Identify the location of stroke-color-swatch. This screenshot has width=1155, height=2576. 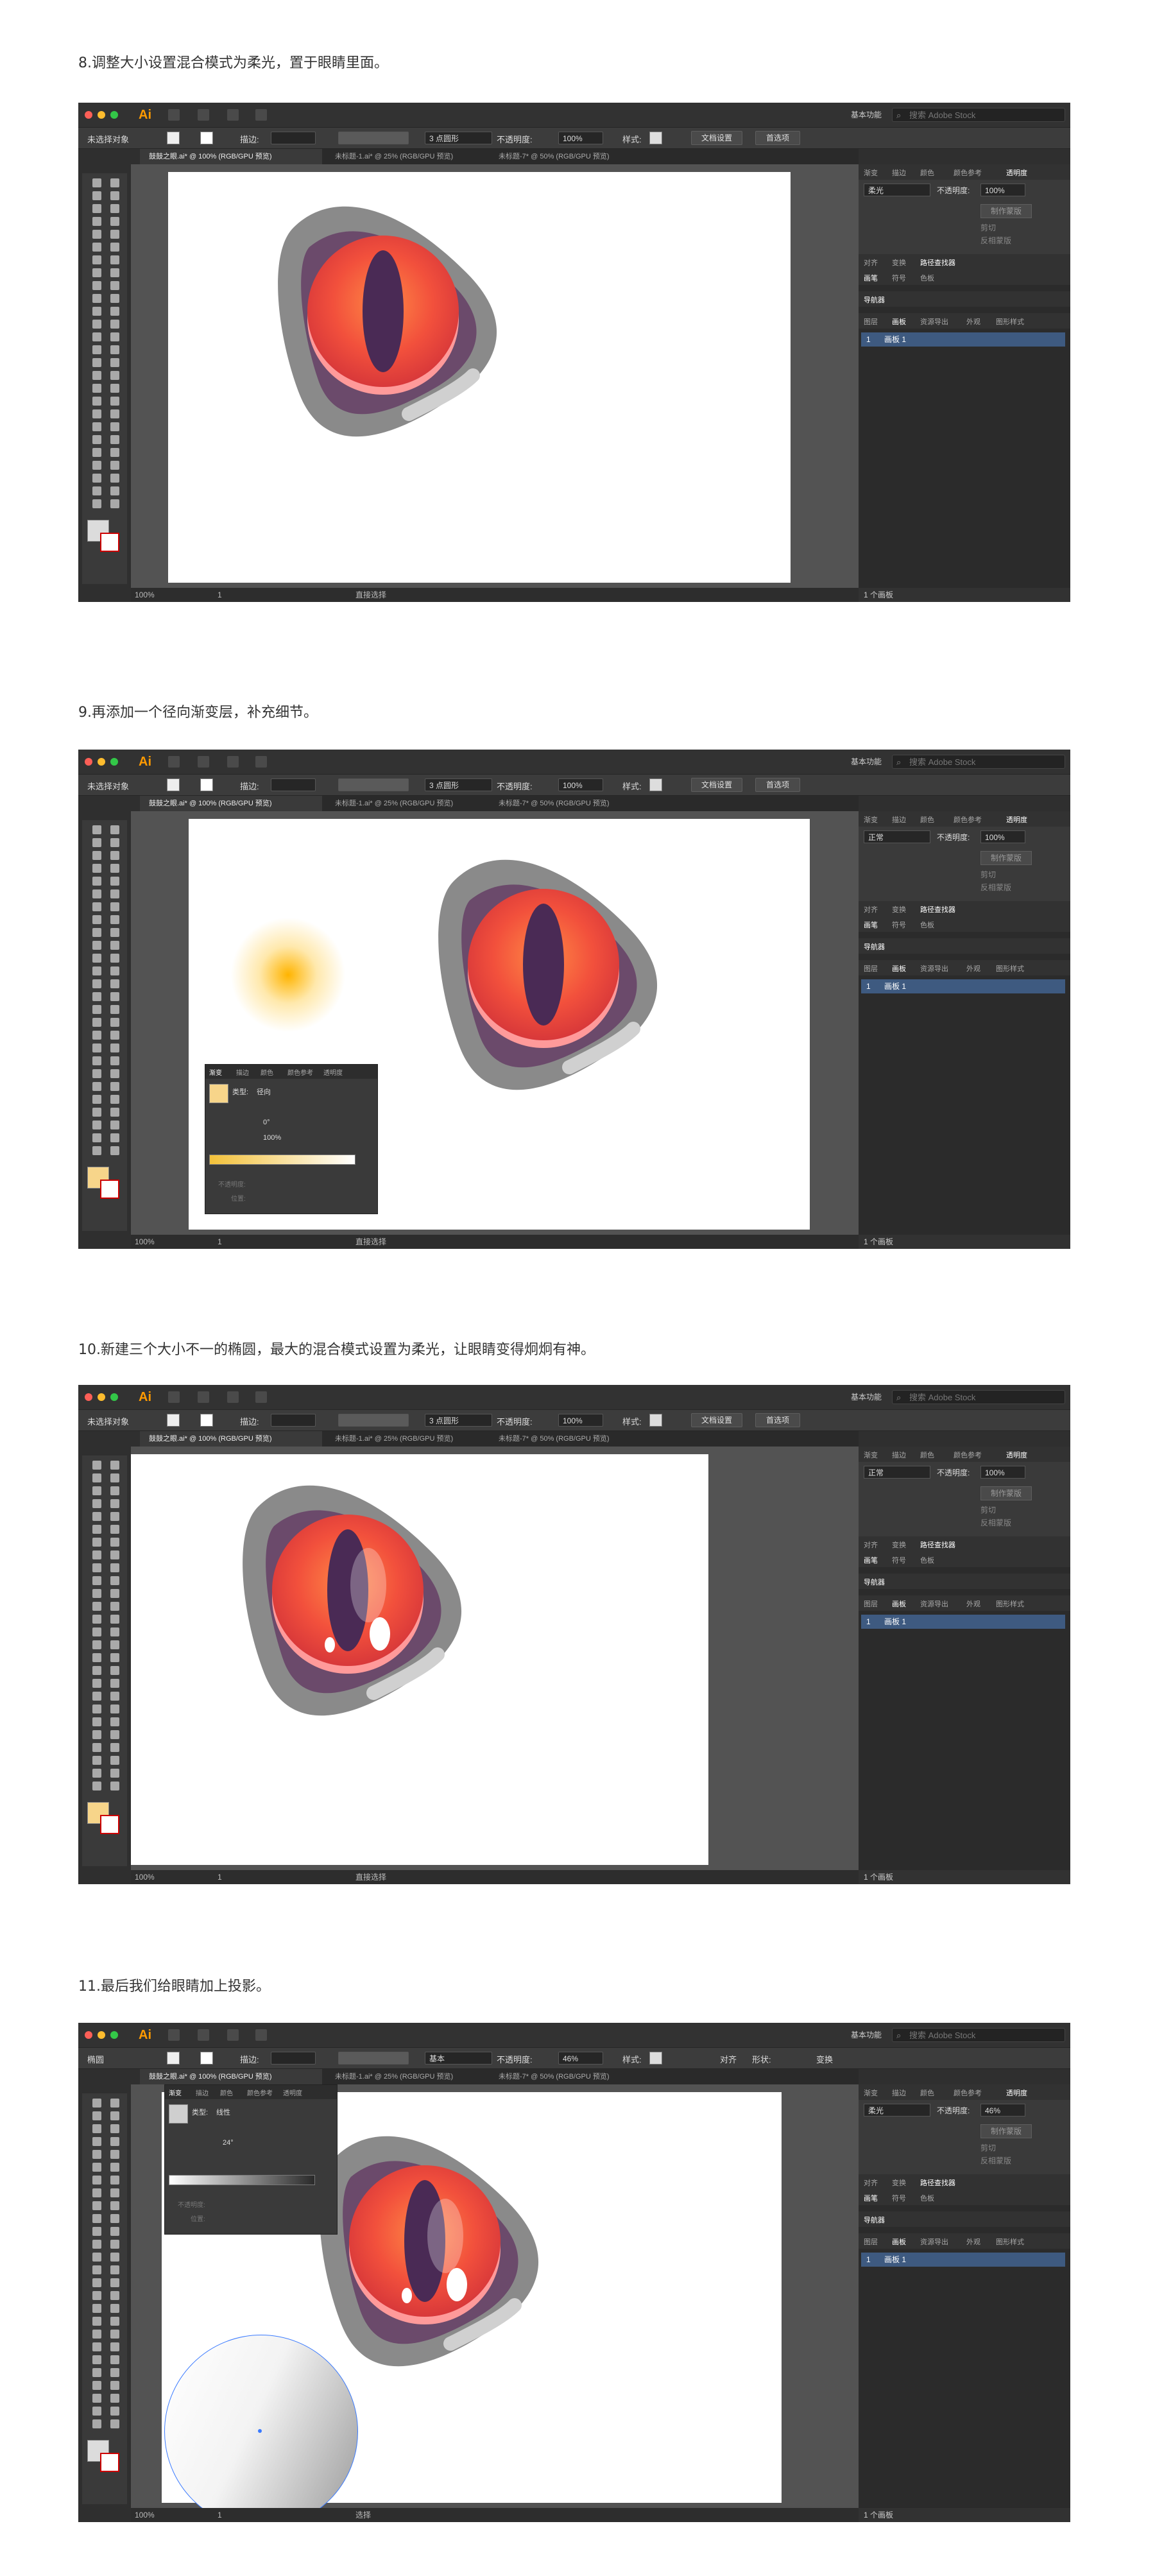
(110, 2462).